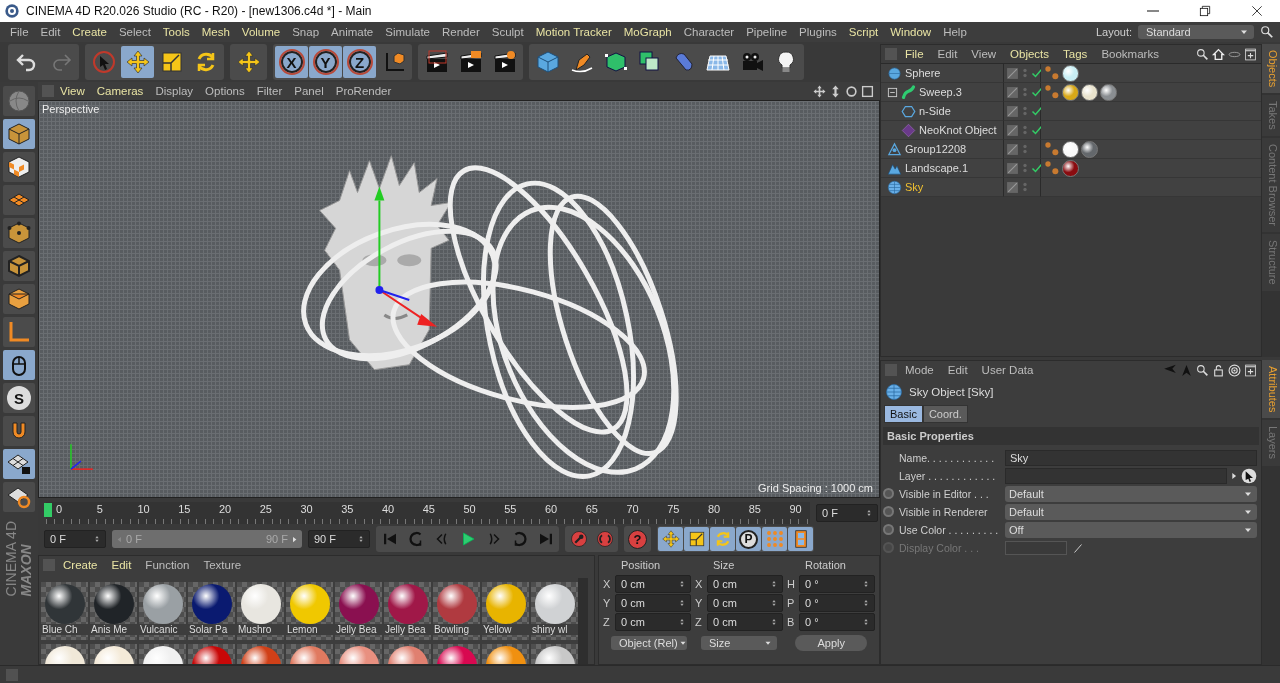 This screenshot has width=1280, height=683. I want to click on object-name: n-Side, so click(935, 111).